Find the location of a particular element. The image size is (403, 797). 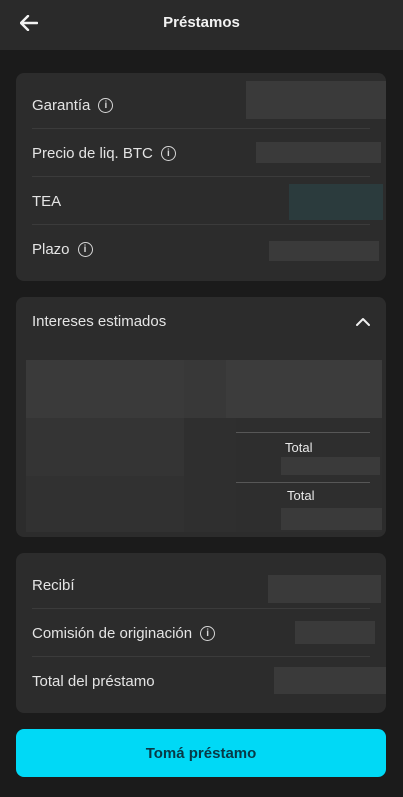

app-header: Préstamos is located at coordinates (201, 25).